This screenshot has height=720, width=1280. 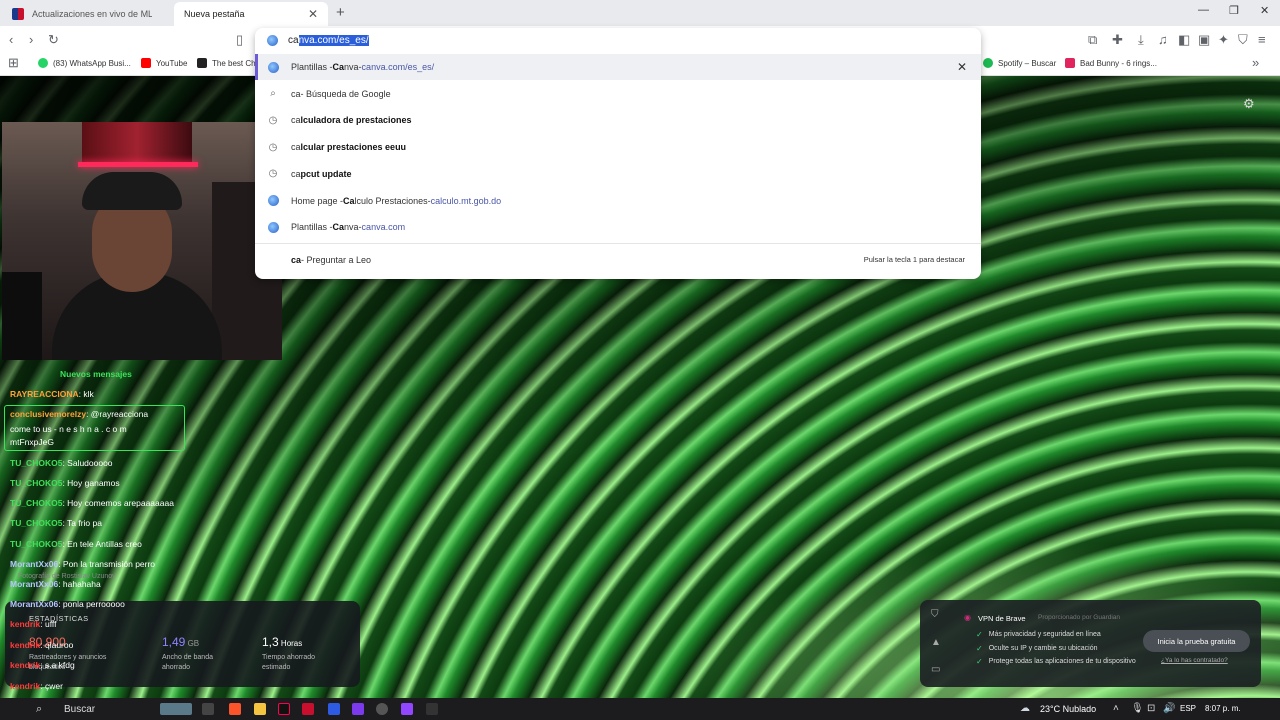 I want to click on alert-icon: ▲, so click(x=936, y=642).